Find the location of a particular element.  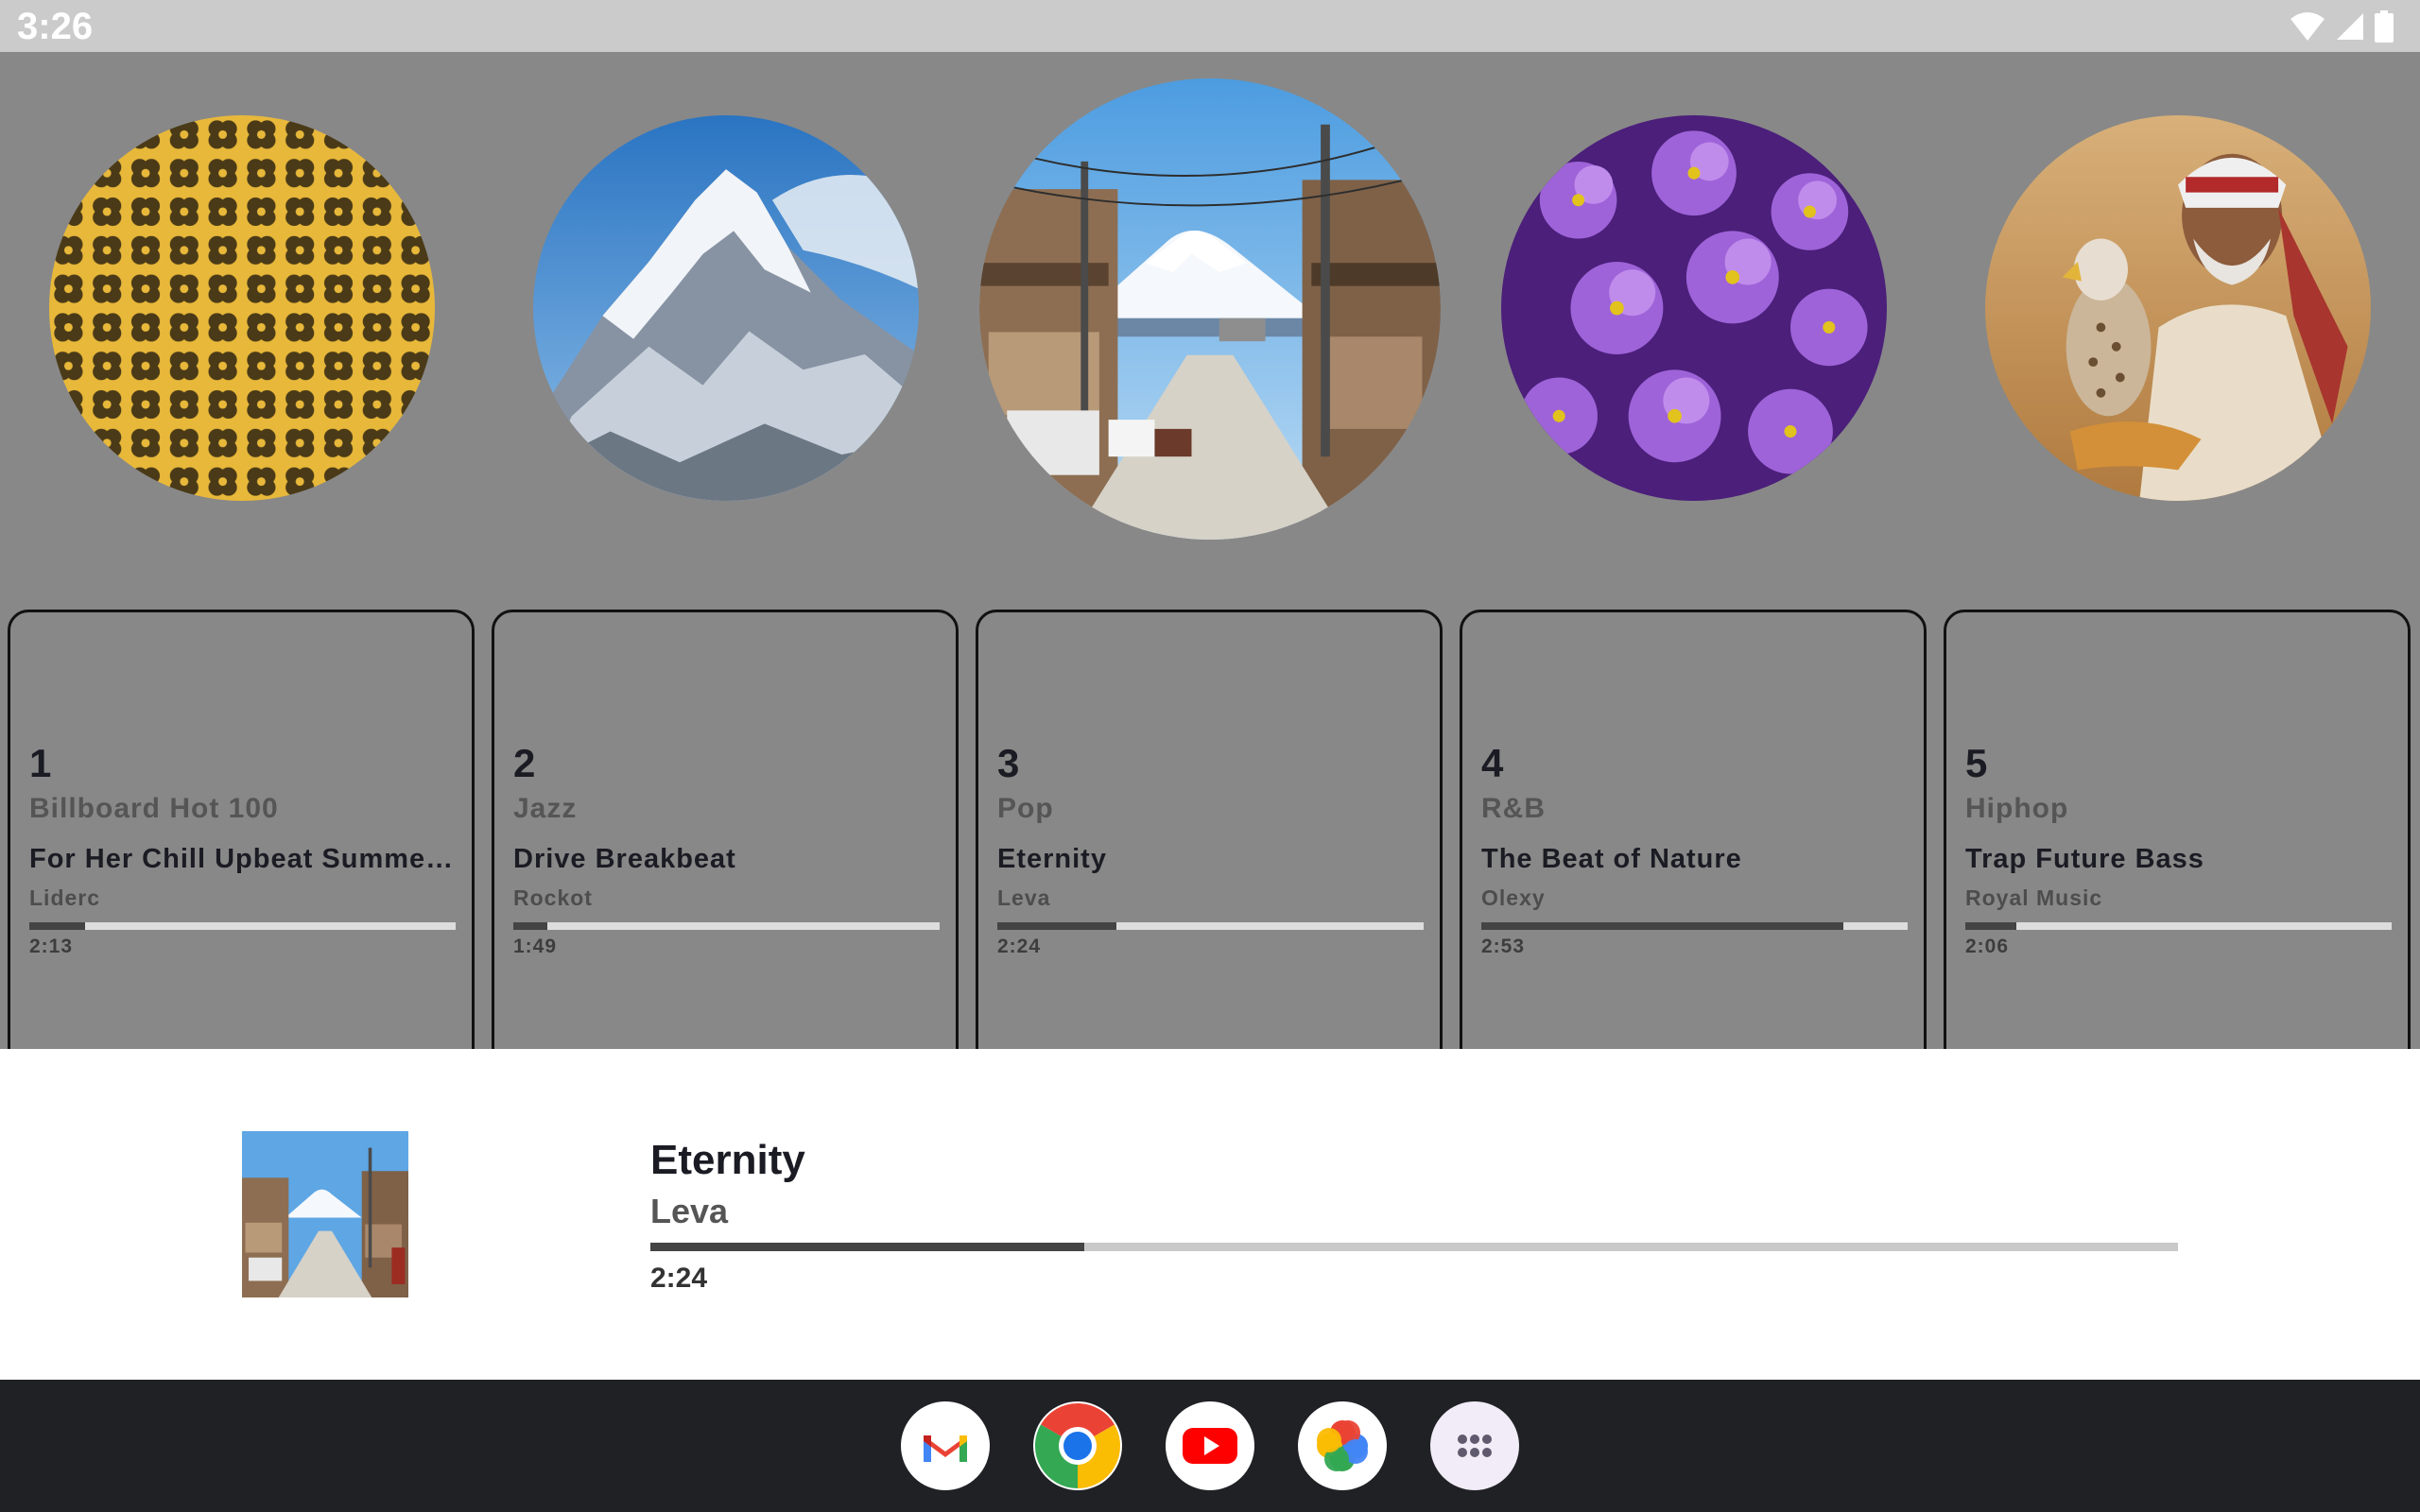

now-playing-album-art is located at coordinates (325, 1214).